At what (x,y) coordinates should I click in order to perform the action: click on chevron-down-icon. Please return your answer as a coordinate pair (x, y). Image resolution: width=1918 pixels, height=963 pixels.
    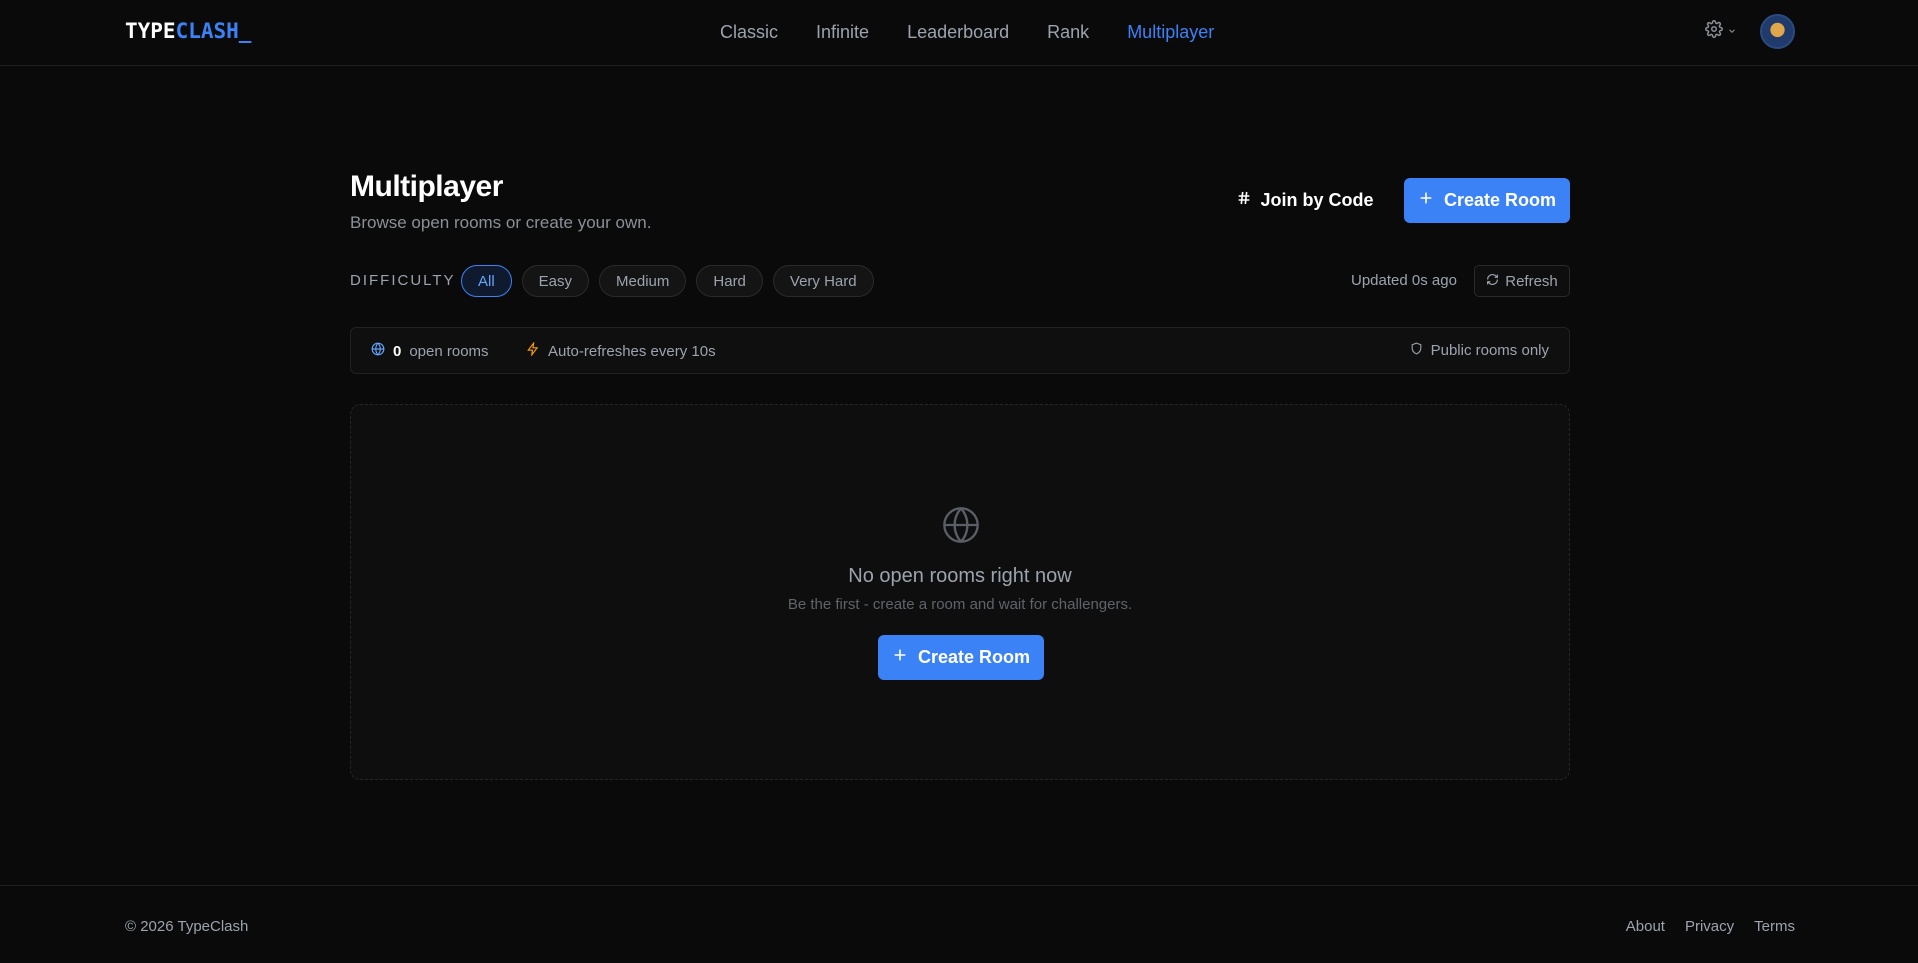
    Looking at the image, I should click on (1732, 32).